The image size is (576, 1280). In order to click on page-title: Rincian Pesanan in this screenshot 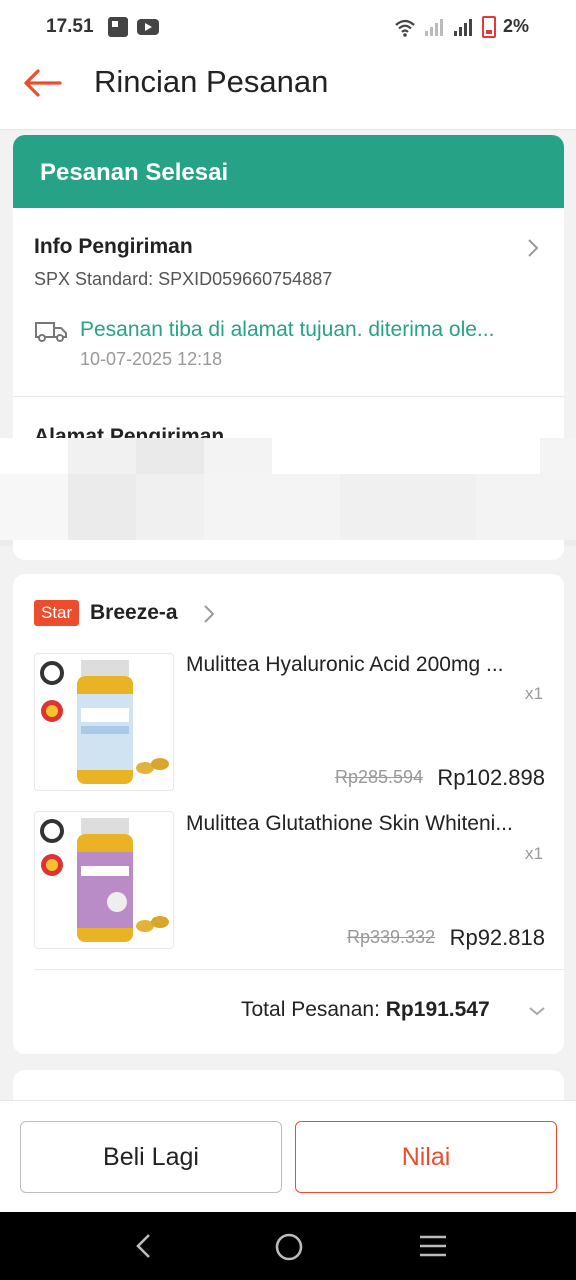, I will do `click(211, 81)`.